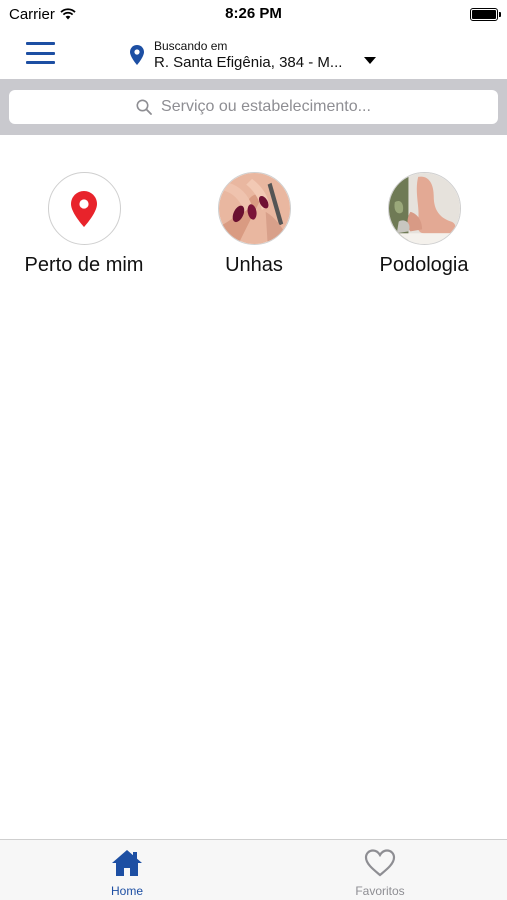 The image size is (507, 900). I want to click on tab-favoritos-label: Favoritos, so click(380, 891).